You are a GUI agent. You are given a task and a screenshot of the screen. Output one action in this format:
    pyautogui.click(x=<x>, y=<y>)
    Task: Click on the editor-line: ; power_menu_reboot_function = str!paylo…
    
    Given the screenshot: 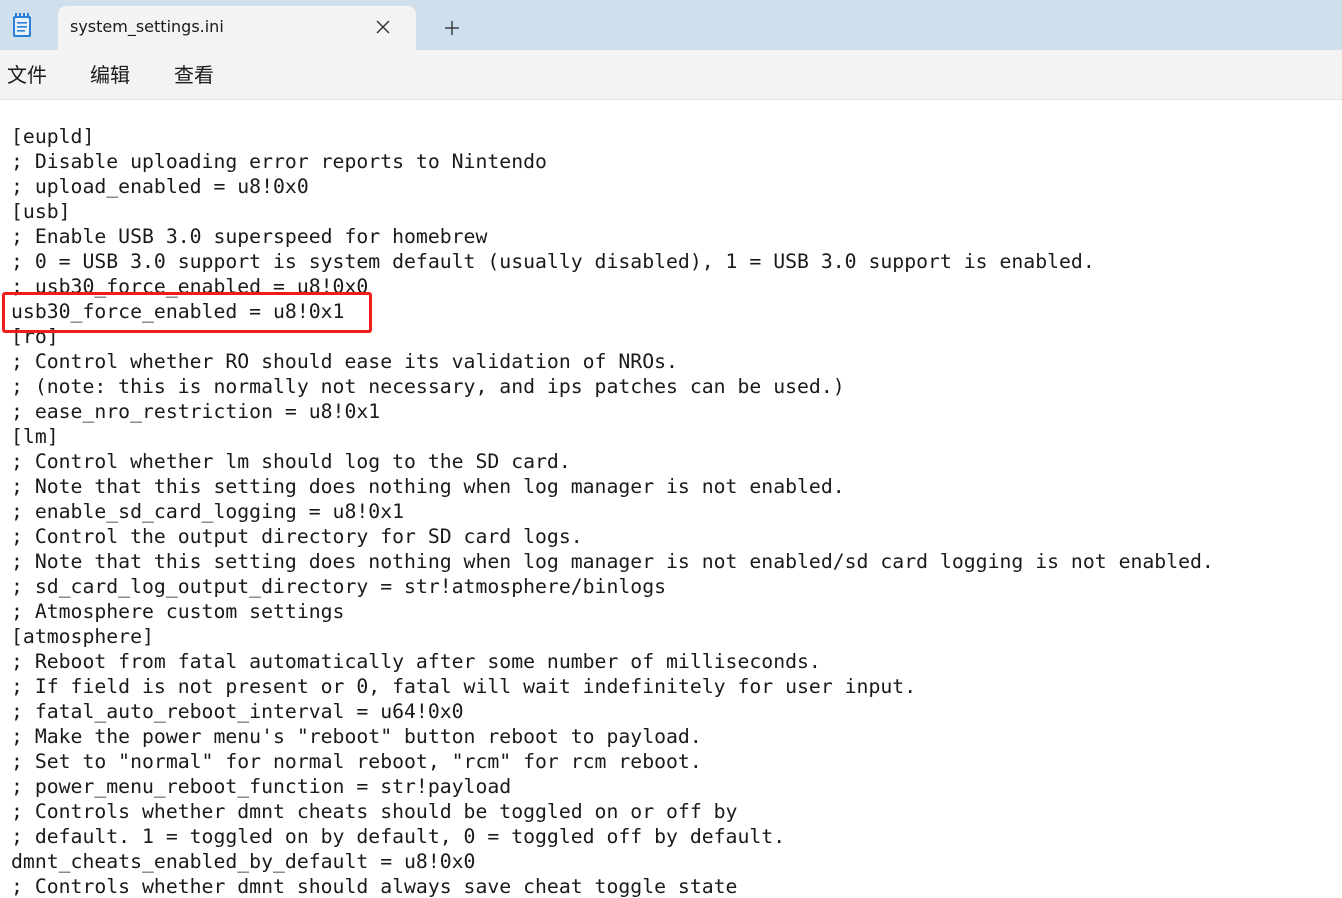 What is the action you would take?
    pyautogui.click(x=261, y=786)
    